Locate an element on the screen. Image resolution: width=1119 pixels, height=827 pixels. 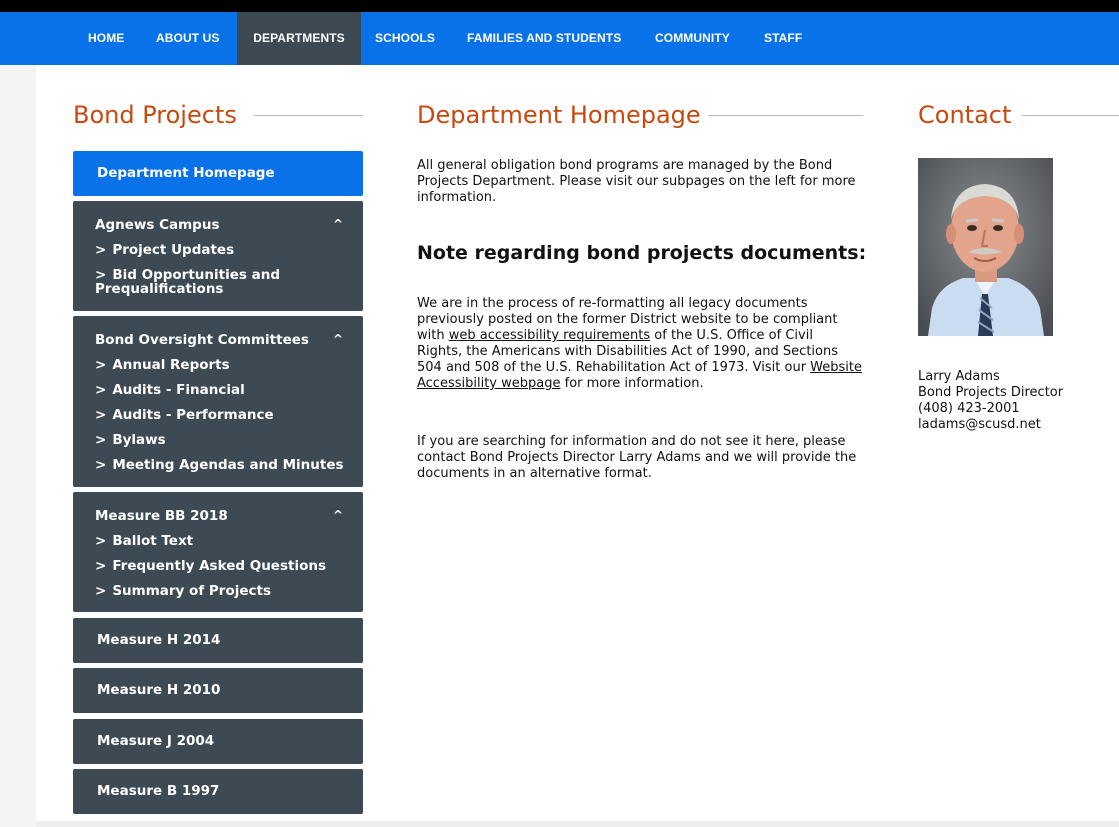
sidebar-group-title: Measure BB 2018 is located at coordinates (161, 516).